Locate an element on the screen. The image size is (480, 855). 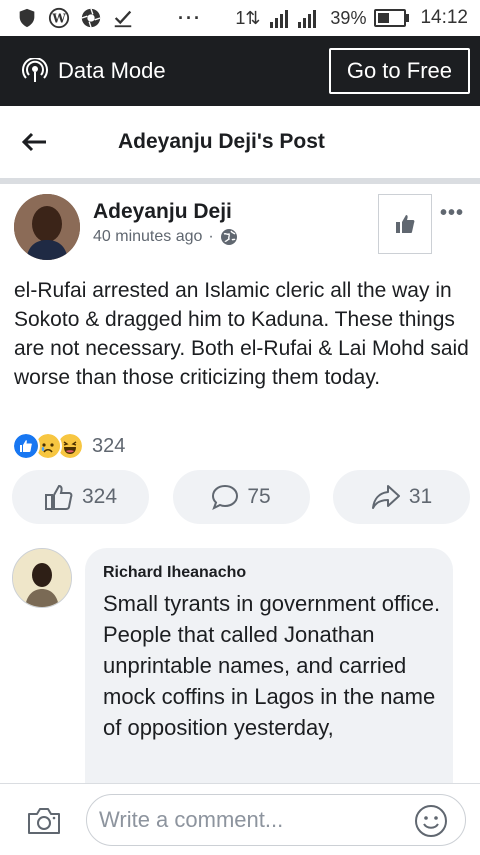
svg-text: W is located at coordinates (58, 19).